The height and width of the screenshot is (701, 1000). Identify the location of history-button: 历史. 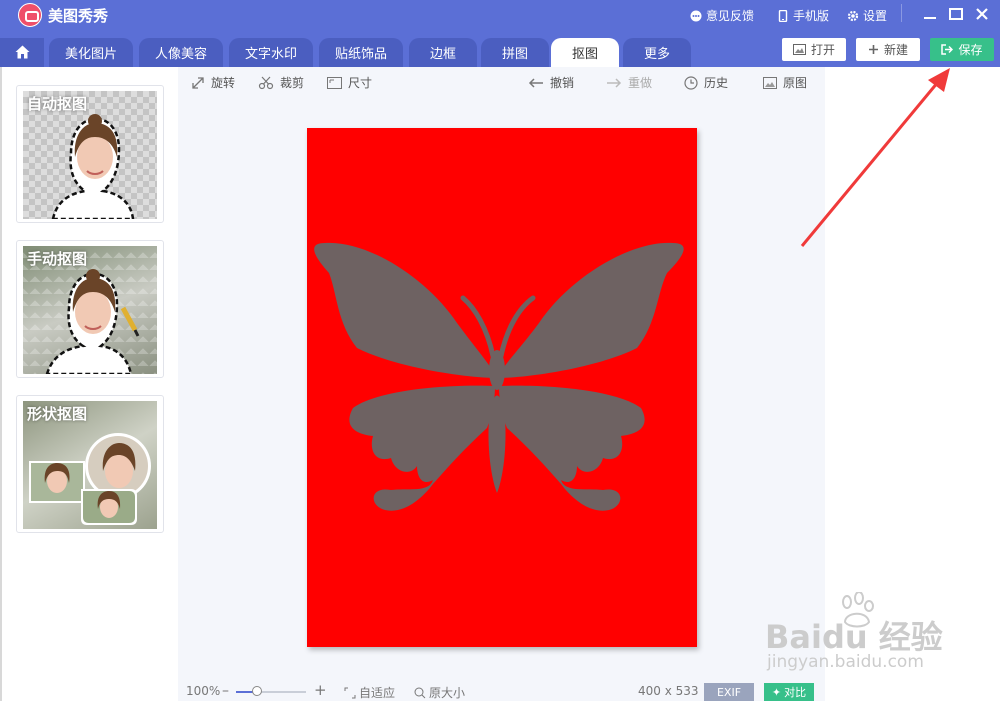
(706, 82).